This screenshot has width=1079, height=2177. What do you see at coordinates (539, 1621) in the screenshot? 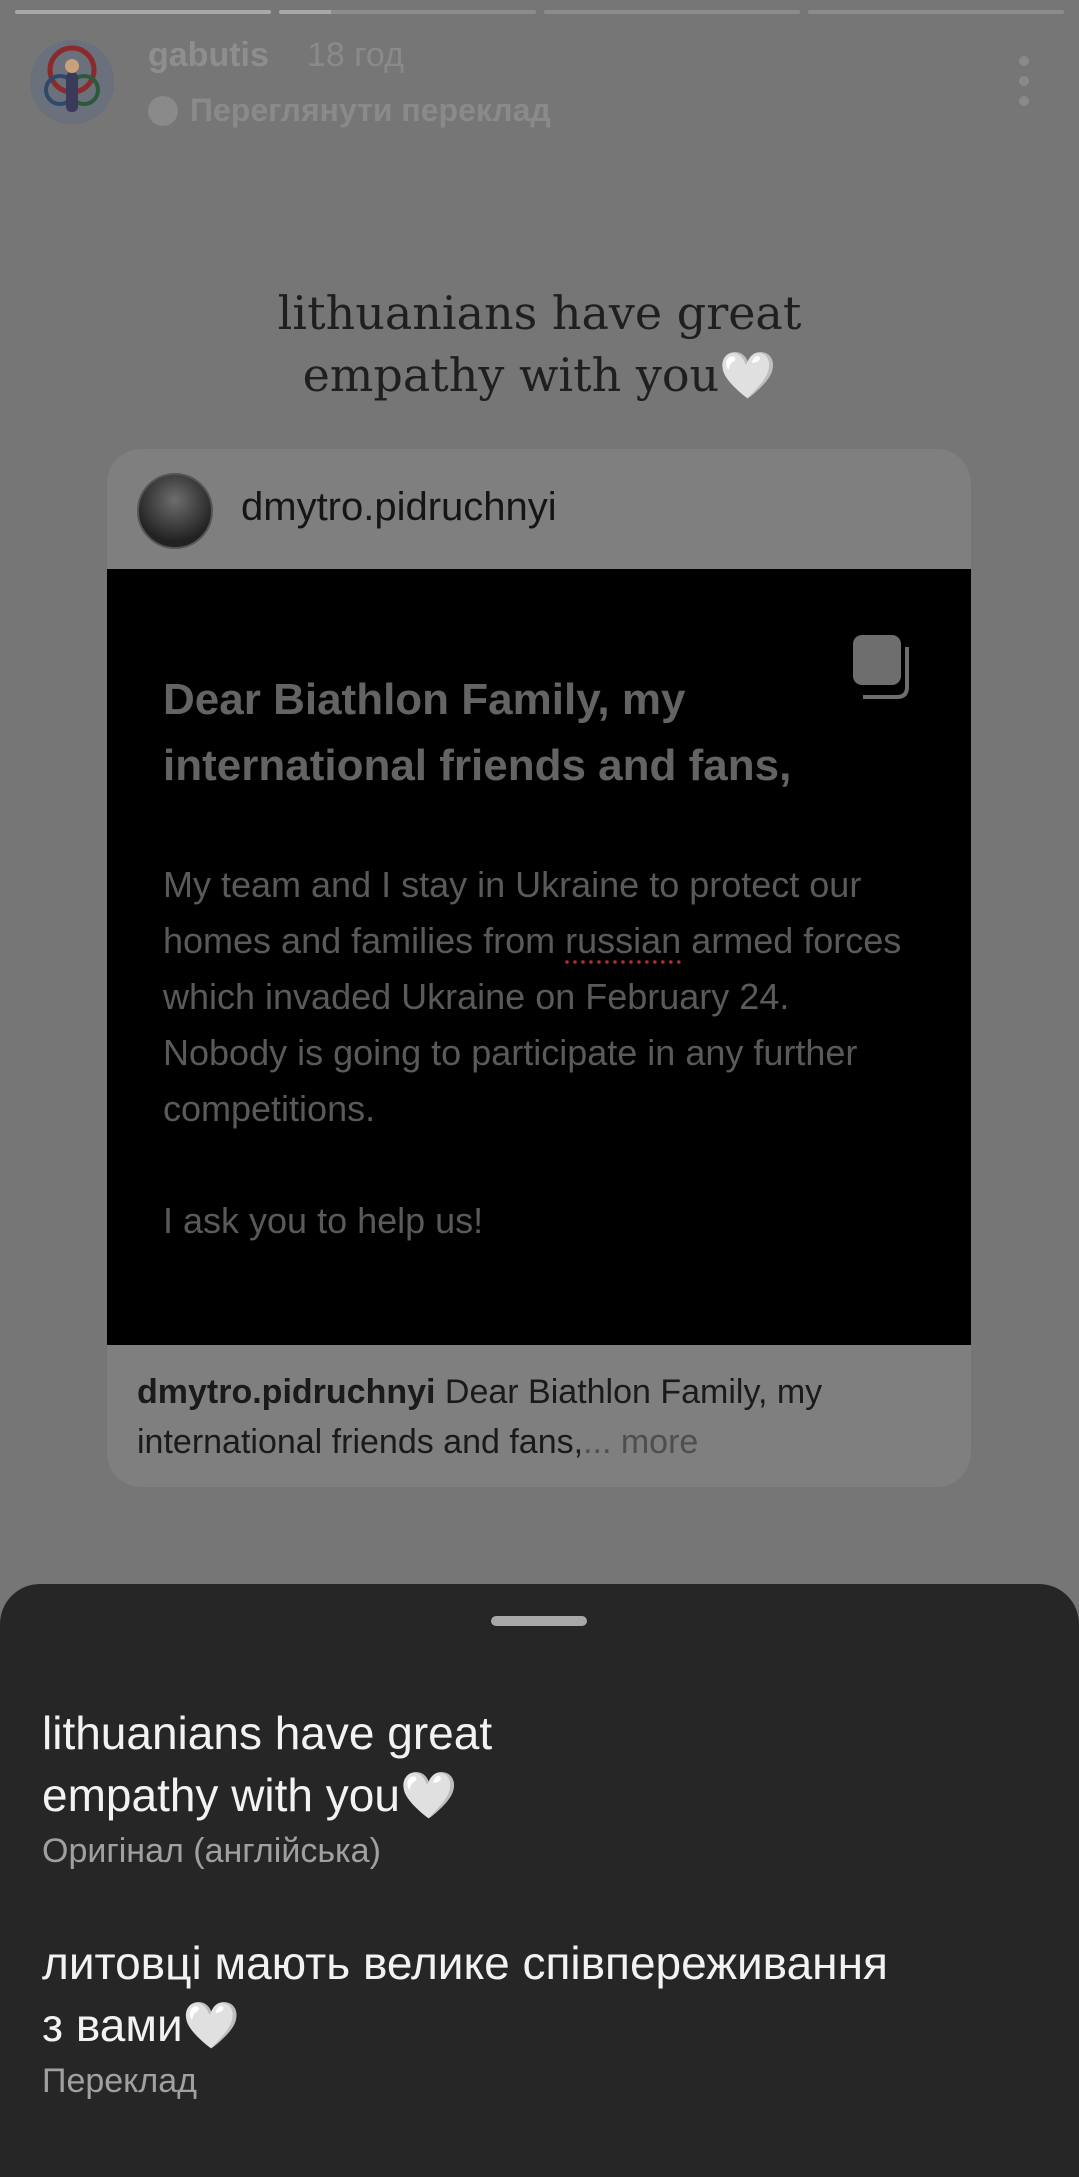
I see `sheet-drag-handle` at bounding box center [539, 1621].